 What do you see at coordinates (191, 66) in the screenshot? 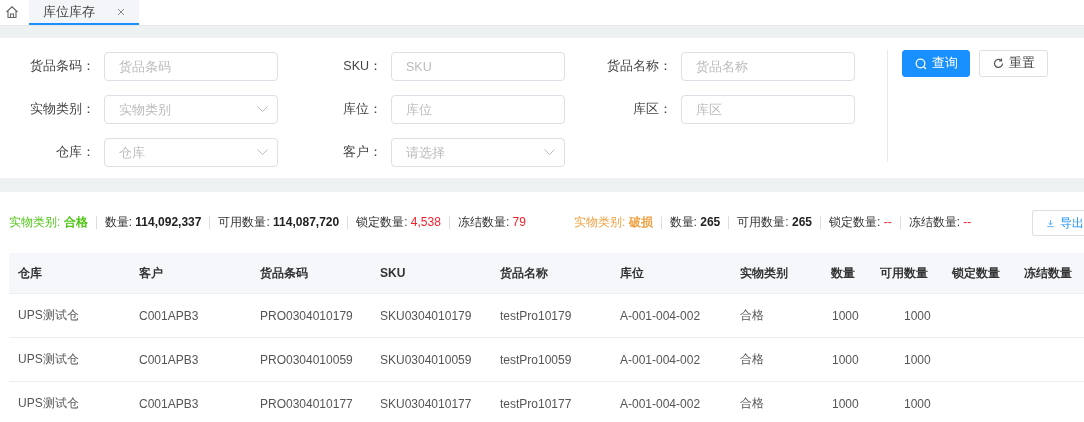
I see `input-field: 货品条码` at bounding box center [191, 66].